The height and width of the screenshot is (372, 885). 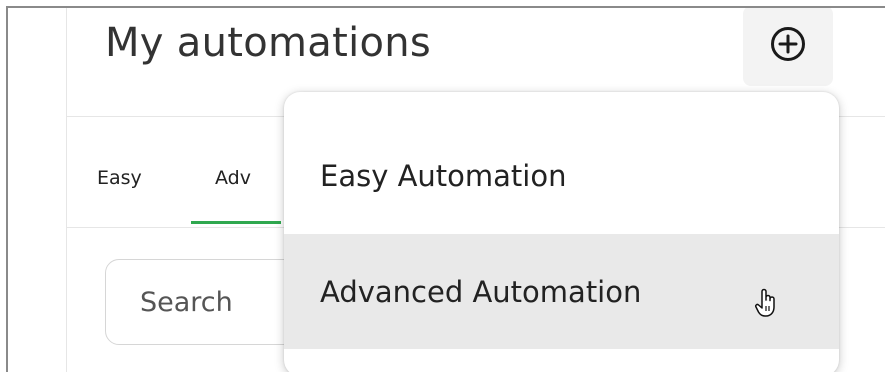 I want to click on plus-circle-icon, so click(x=788, y=44).